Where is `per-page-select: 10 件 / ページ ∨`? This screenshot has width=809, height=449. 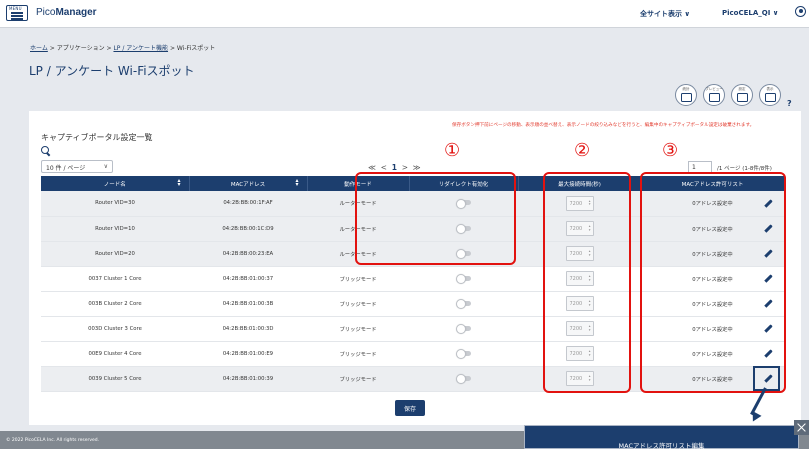 per-page-select: 10 件 / ページ ∨ is located at coordinates (77, 166).